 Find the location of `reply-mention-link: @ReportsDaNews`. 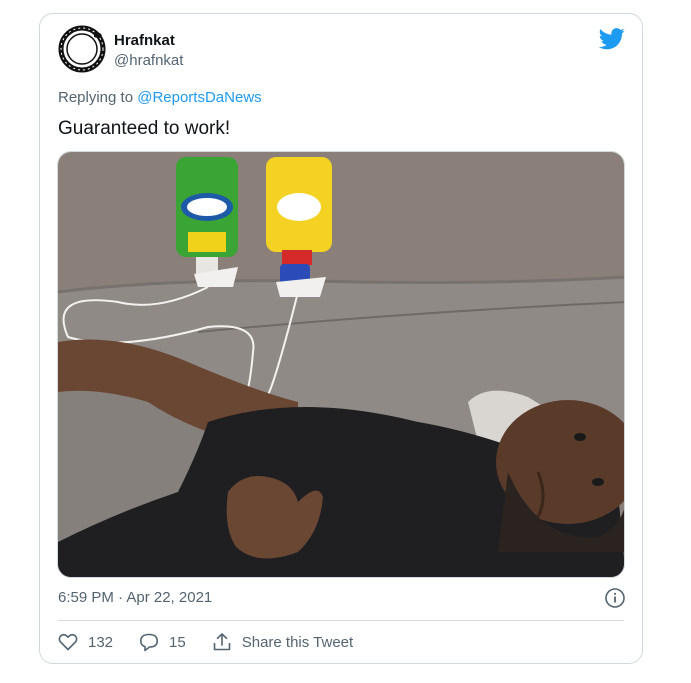

reply-mention-link: @ReportsDaNews is located at coordinates (199, 97).